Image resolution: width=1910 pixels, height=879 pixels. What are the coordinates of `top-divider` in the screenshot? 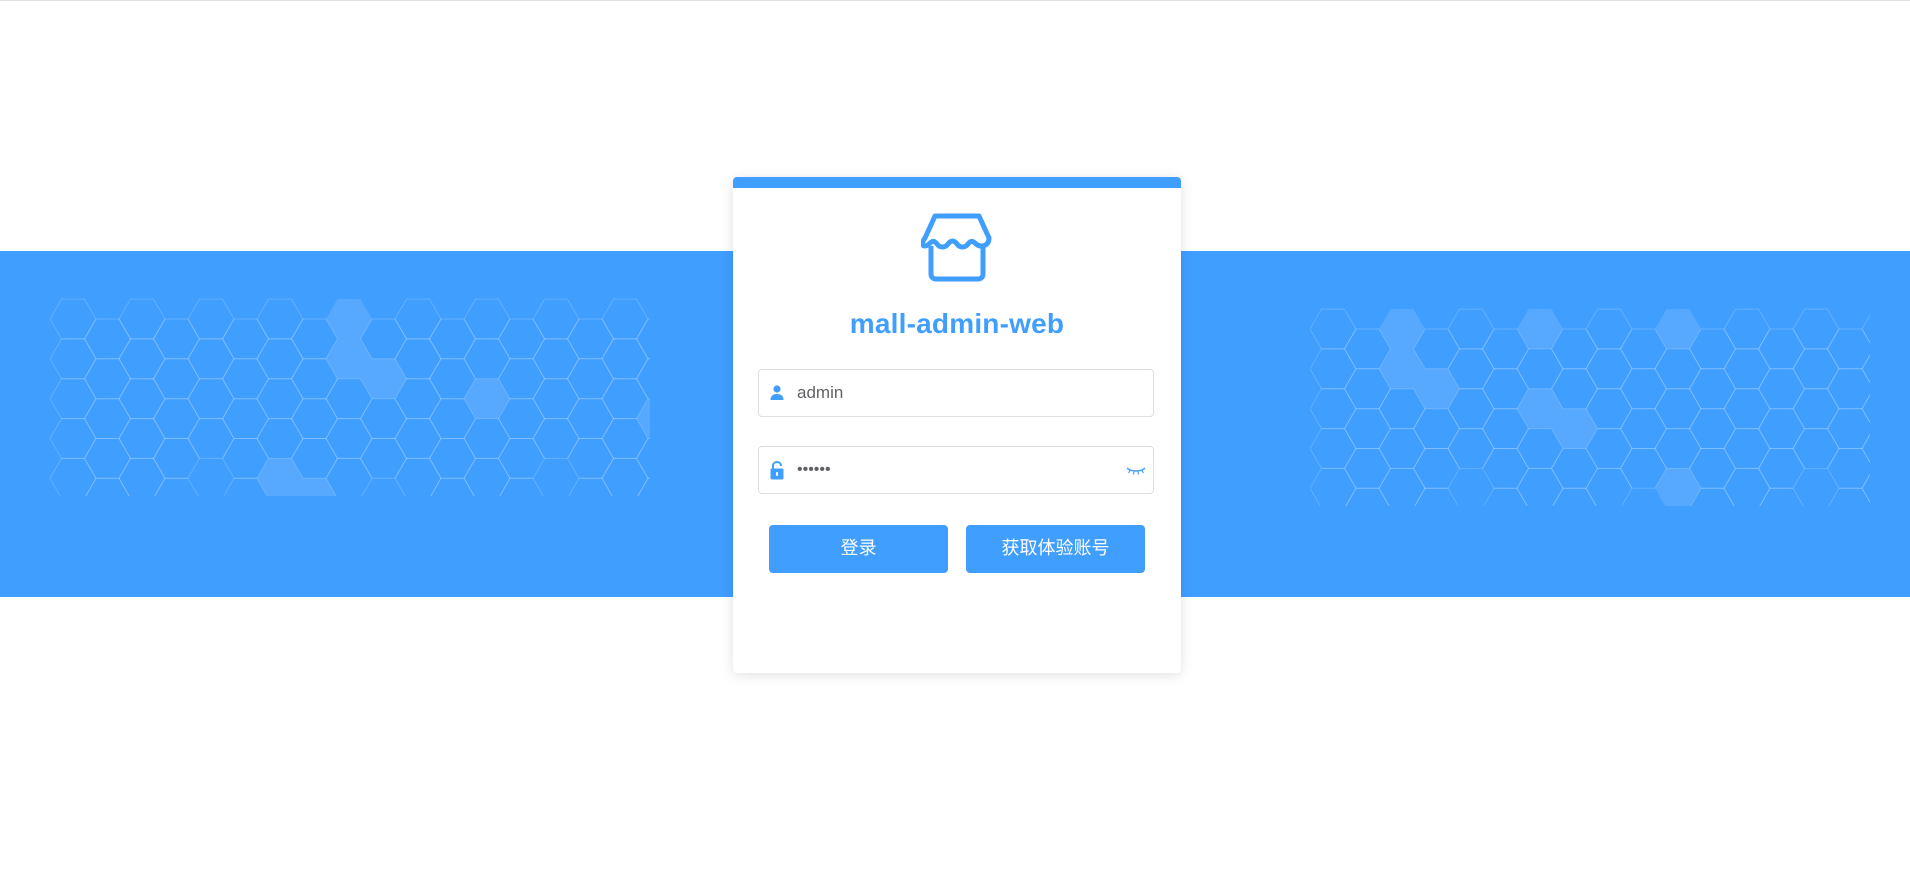 It's located at (955, 0).